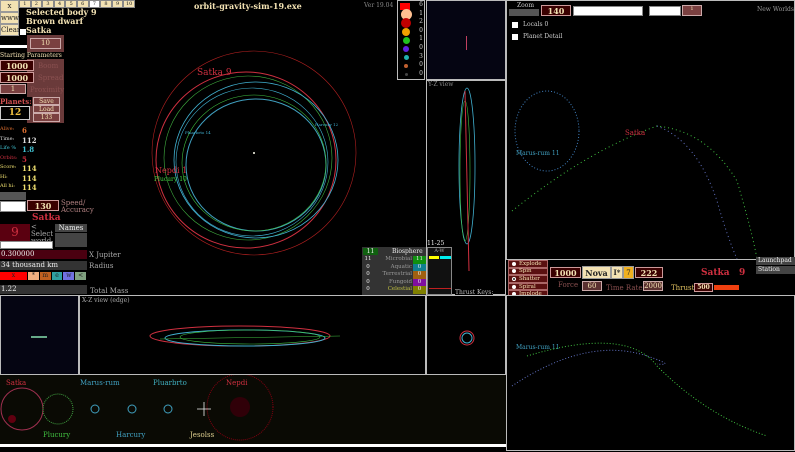 This screenshot has height=452, width=795. Describe the element at coordinates (653, 286) in the screenshot. I see `time2-field: 2000` at that location.